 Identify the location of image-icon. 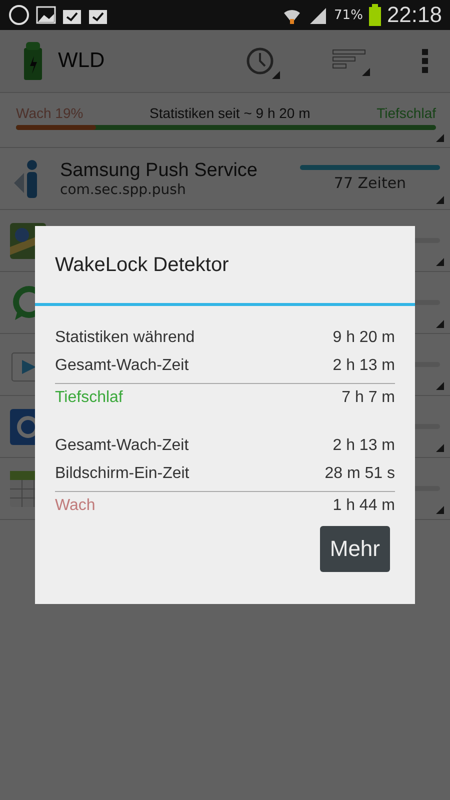
(46, 15).